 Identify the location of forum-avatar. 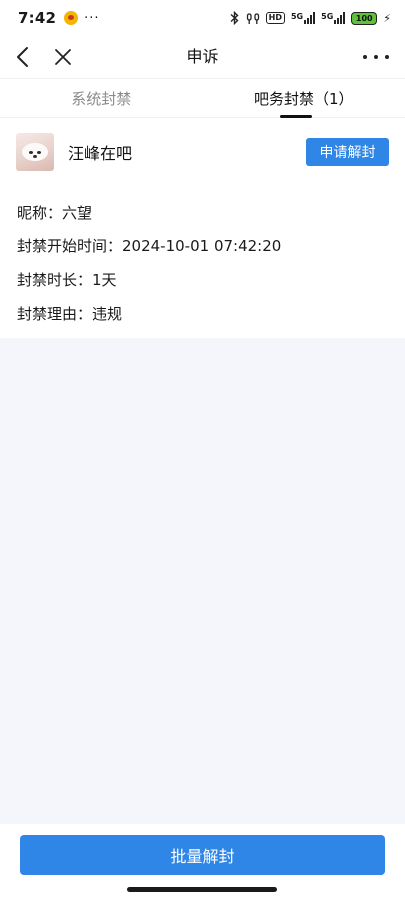
(35, 152).